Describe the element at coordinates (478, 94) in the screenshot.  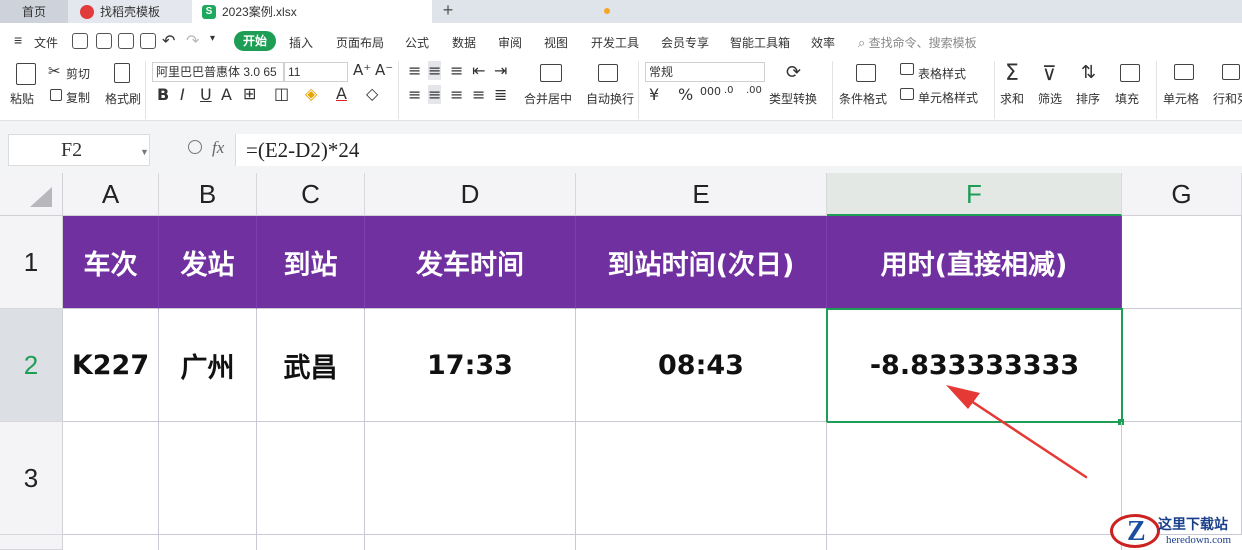
I see `justify-icon: ≡` at that location.